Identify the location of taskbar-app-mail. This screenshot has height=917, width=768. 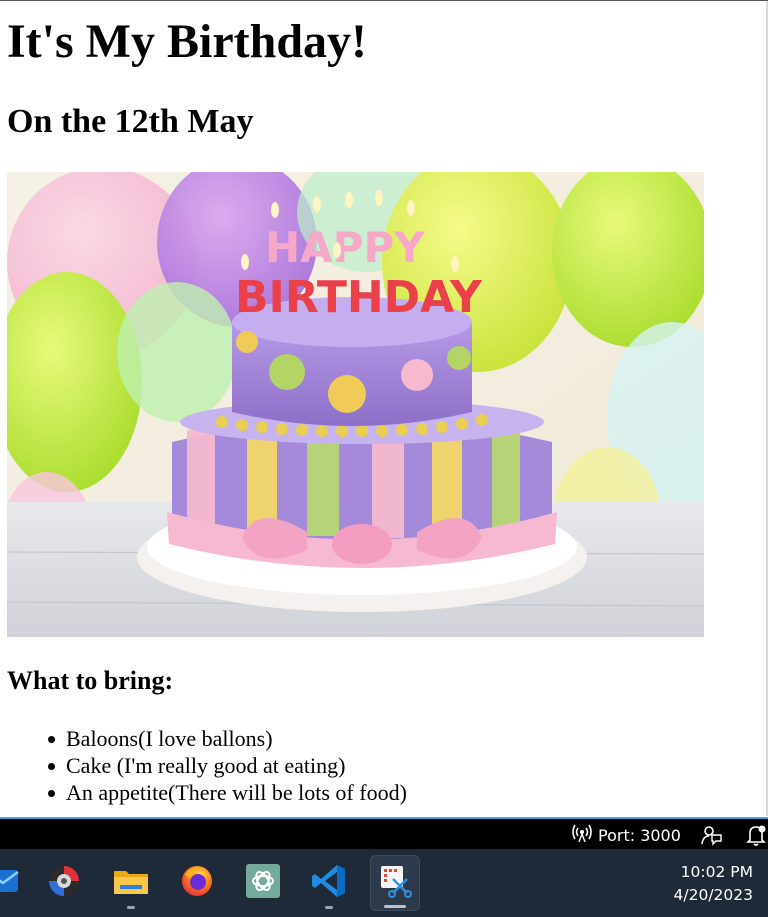
(14, 883).